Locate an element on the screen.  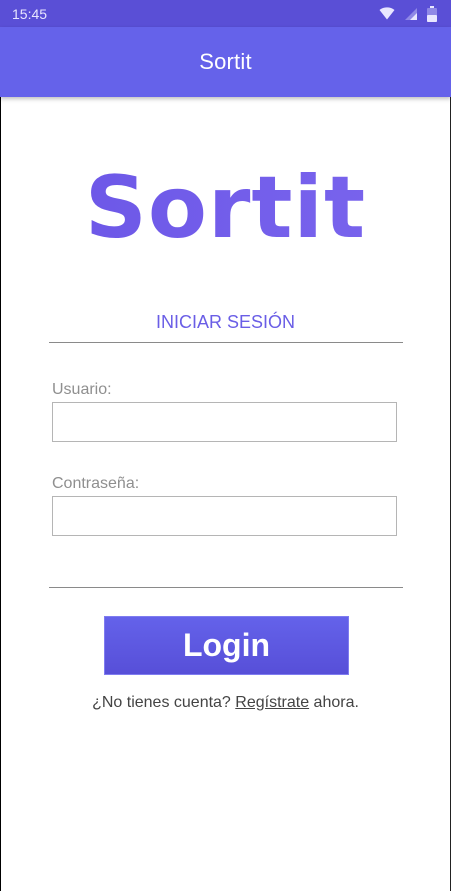
password-label: Contraseña: is located at coordinates (96, 483).